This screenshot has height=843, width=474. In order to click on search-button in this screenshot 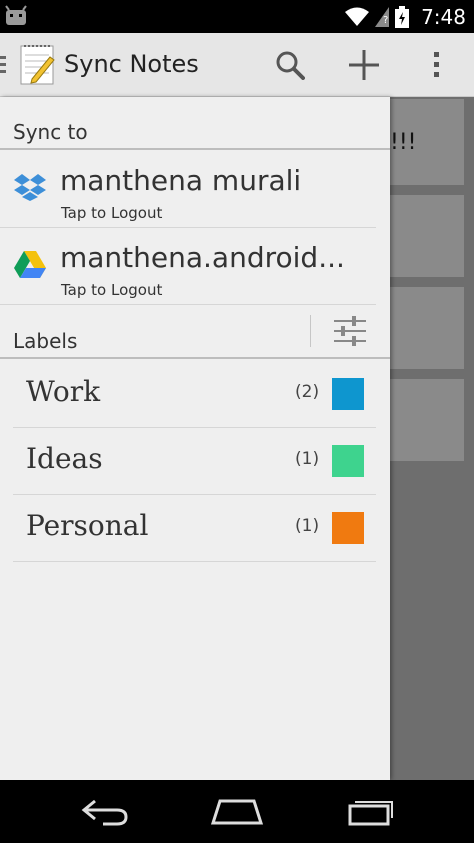, I will do `click(290, 65)`.